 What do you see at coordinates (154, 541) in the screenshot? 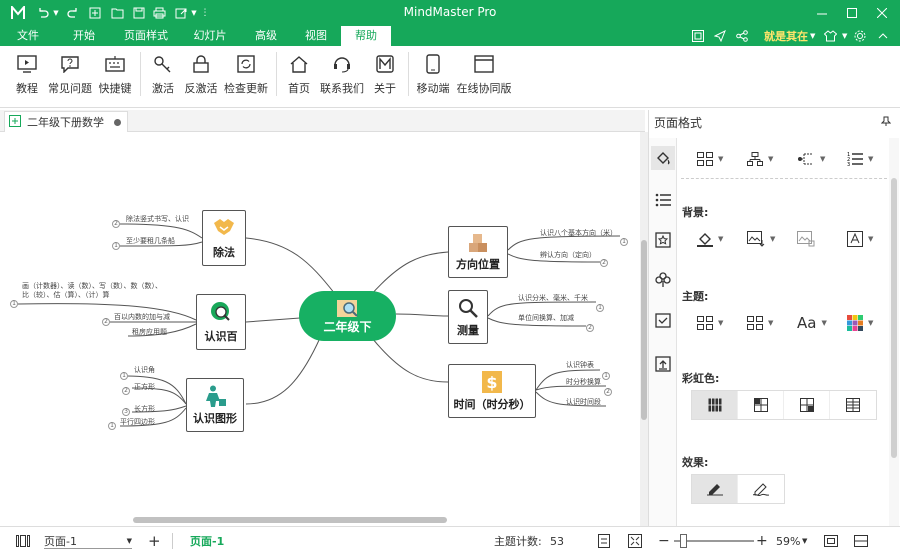
I see `add-page-icon: +` at bounding box center [154, 541].